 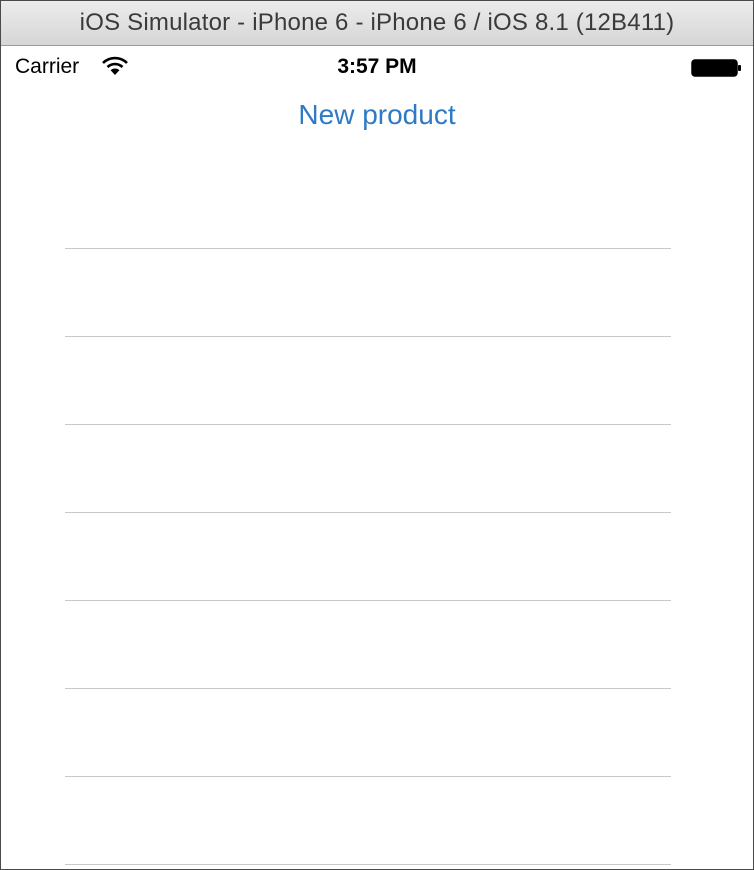 I want to click on new-product-title: New product, so click(x=377, y=115).